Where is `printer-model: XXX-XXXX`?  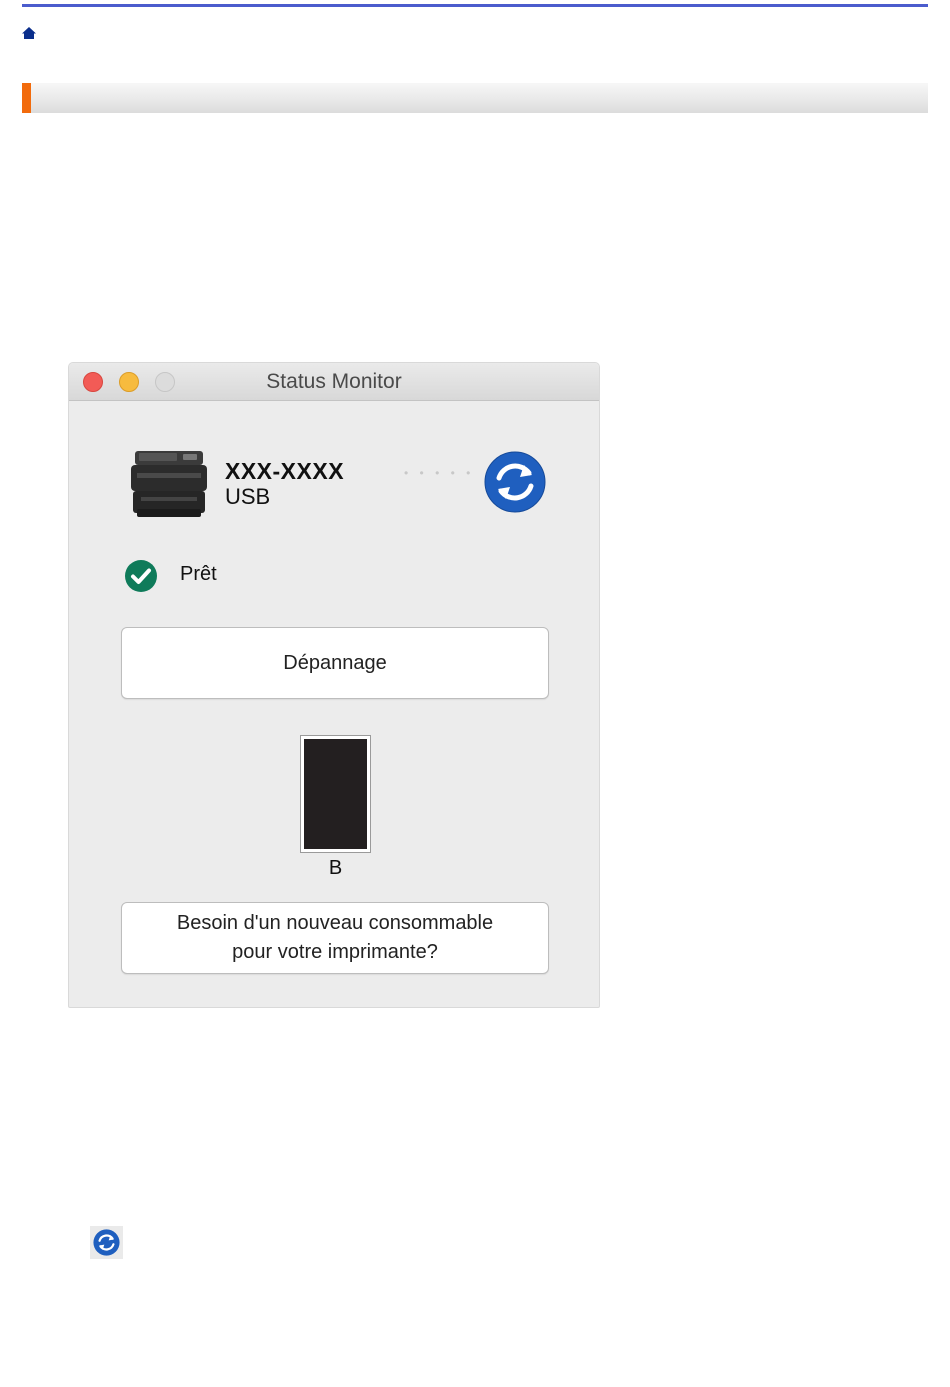
printer-model: XXX-XXXX is located at coordinates (285, 471).